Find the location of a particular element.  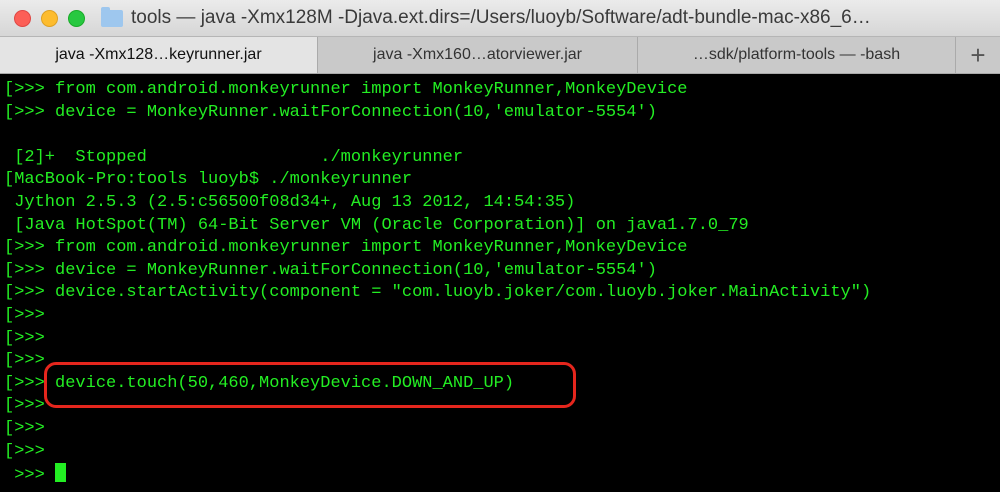

close-button is located at coordinates (22, 18).